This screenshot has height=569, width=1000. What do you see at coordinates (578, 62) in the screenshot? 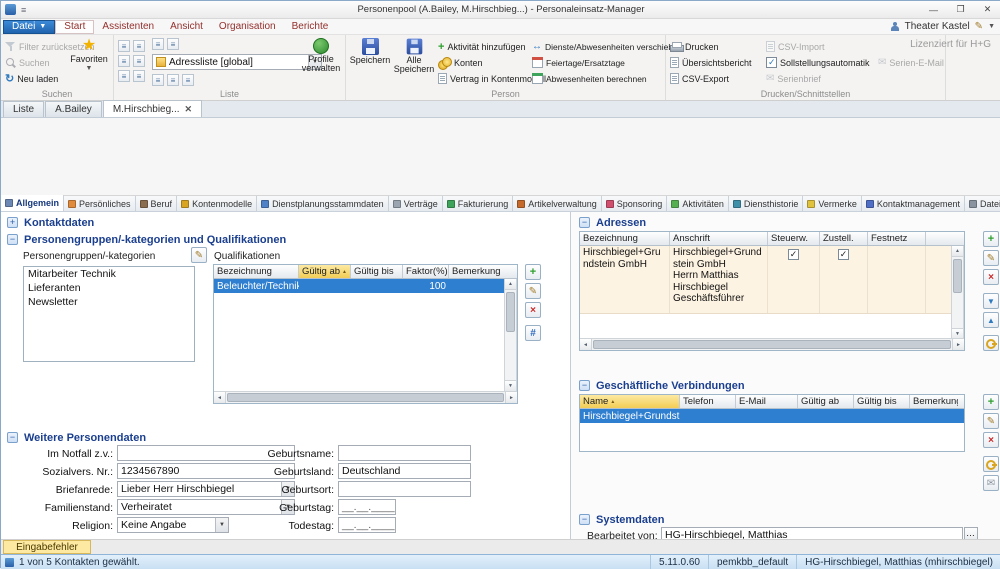
I see `holidays-button: Feiertage/Ersatztage` at bounding box center [578, 62].